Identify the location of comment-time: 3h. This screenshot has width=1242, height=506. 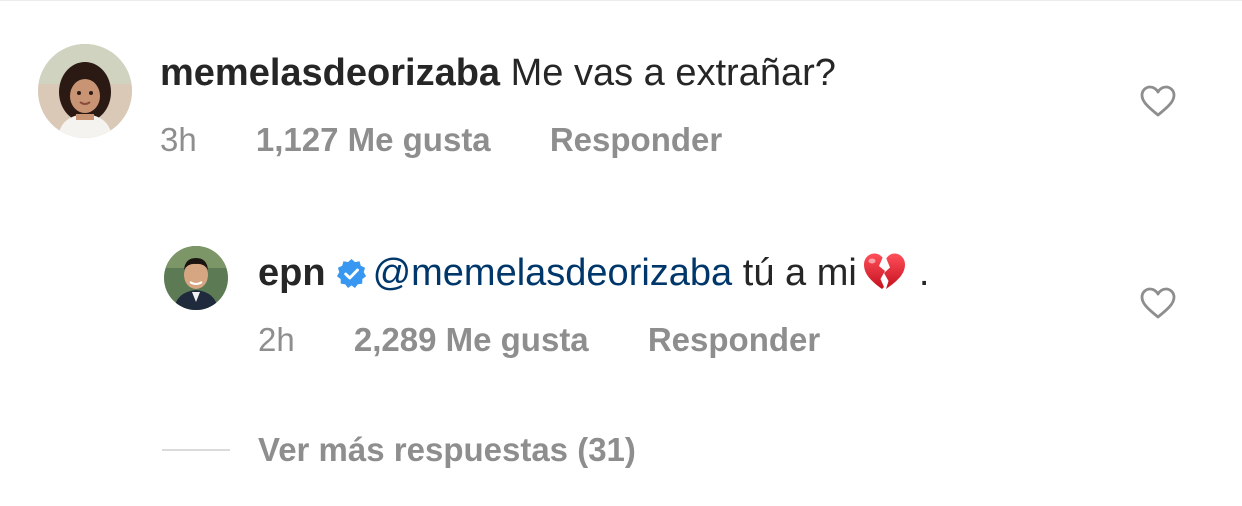
(178, 139).